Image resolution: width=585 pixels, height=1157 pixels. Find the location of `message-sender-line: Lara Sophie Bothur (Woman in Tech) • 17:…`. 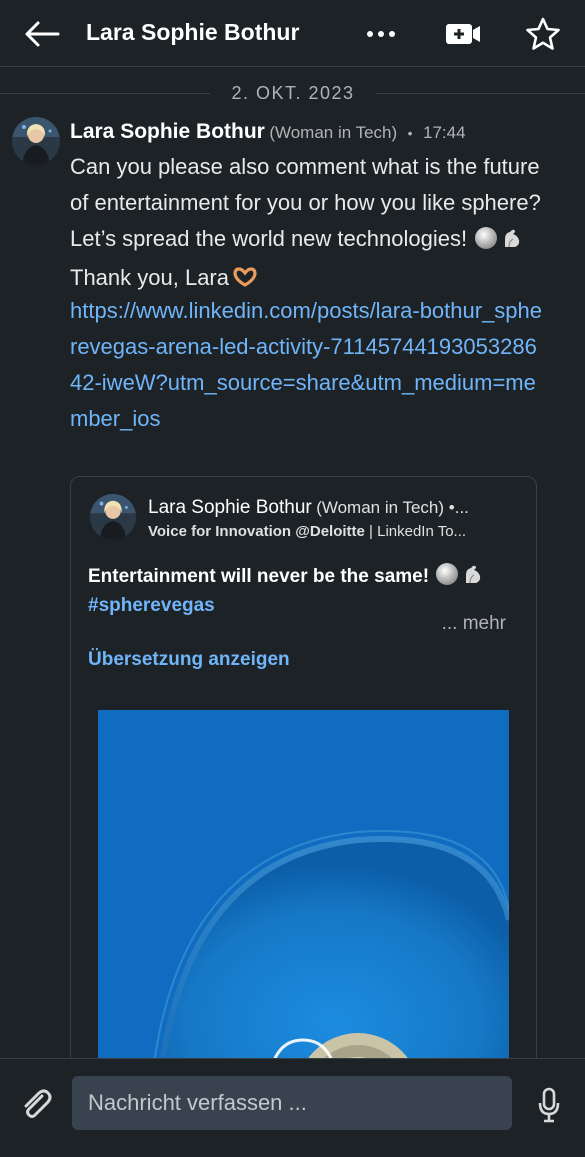

message-sender-line: Lara Sophie Bothur (Woman in Tech) • 17:… is located at coordinates (268, 132).